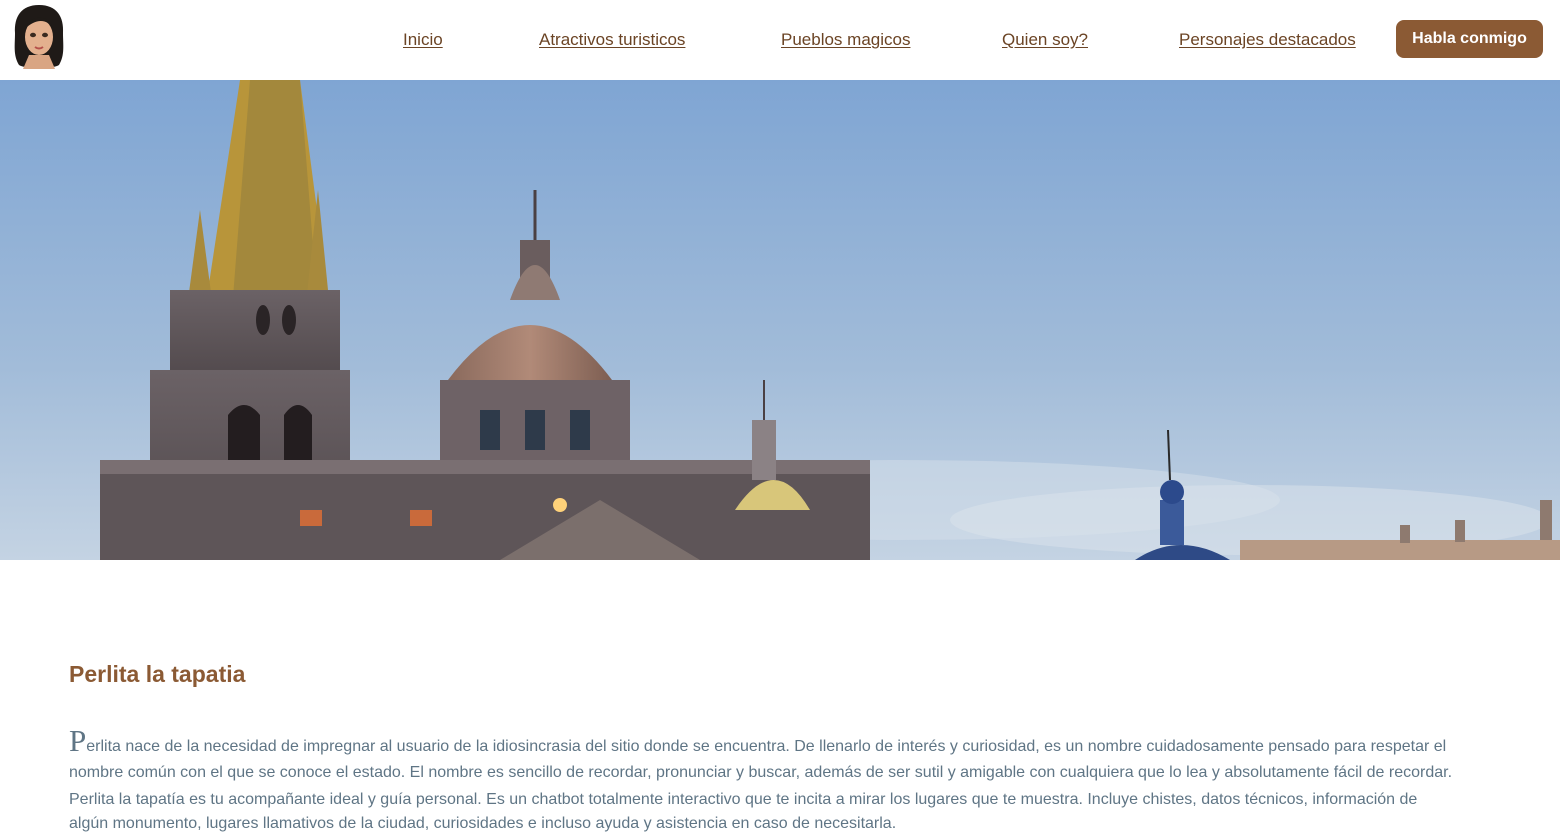 The image size is (1560, 838). I want to click on nav-link-atractivos-turisticos: Atractivos turisticos, so click(612, 40).